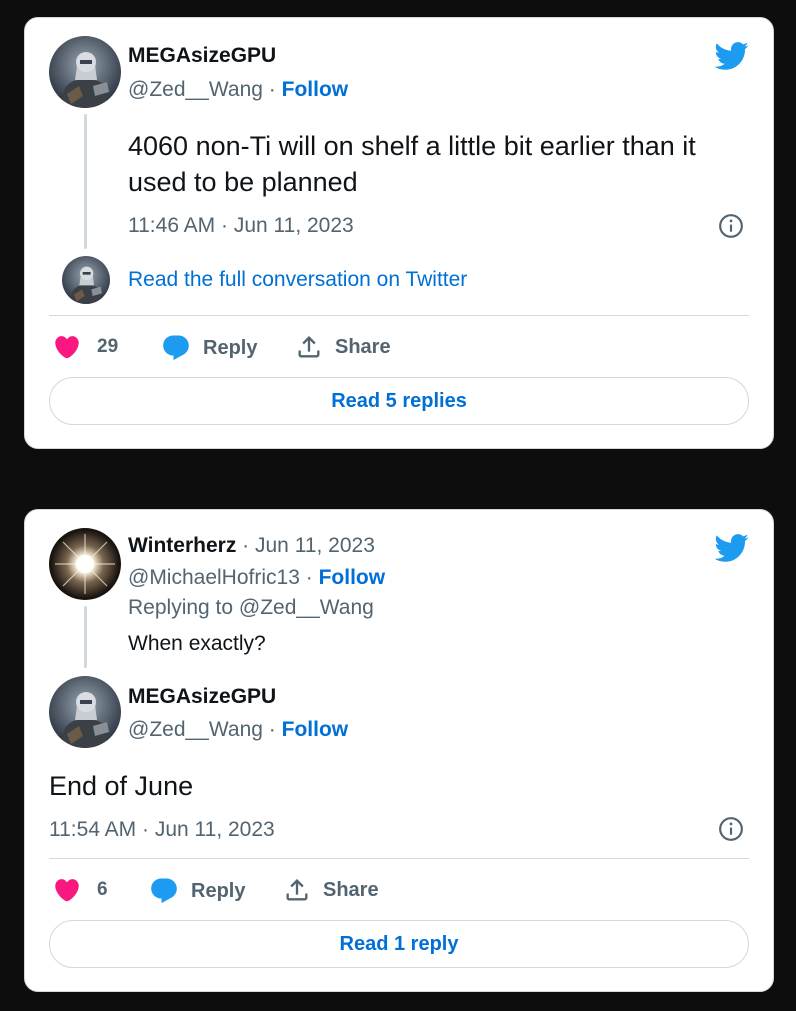 The width and height of the screenshot is (796, 1011). I want to click on author-avatar-small, so click(86, 280).